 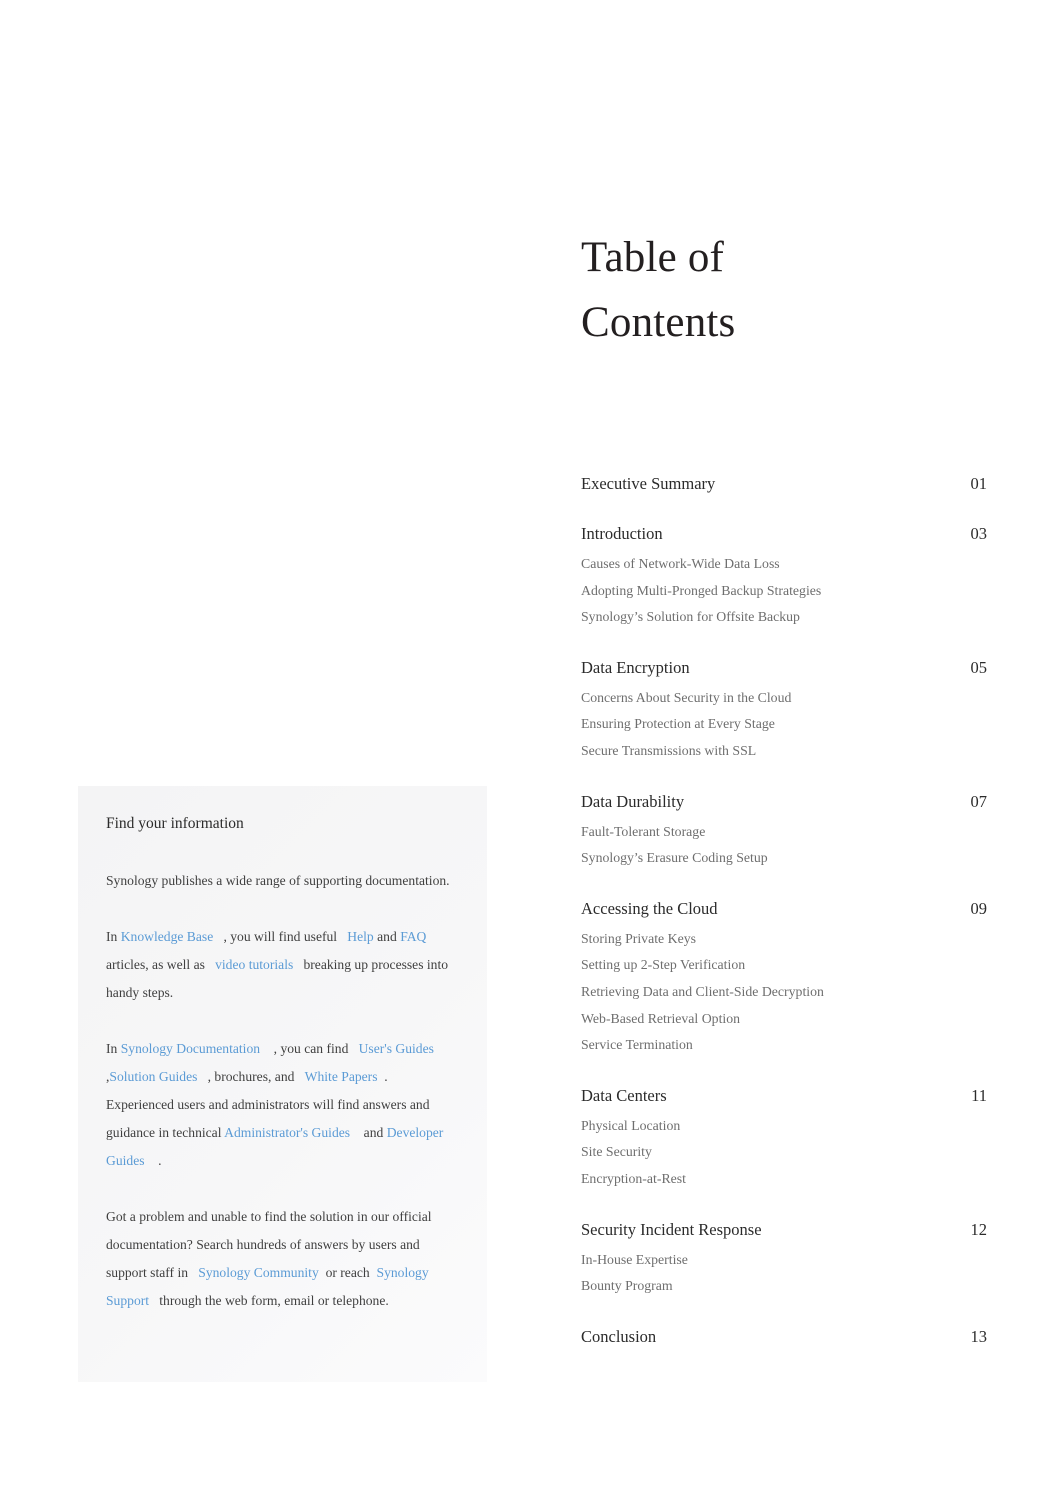 I want to click on text-fragment: , you will find useful, so click(x=280, y=936).